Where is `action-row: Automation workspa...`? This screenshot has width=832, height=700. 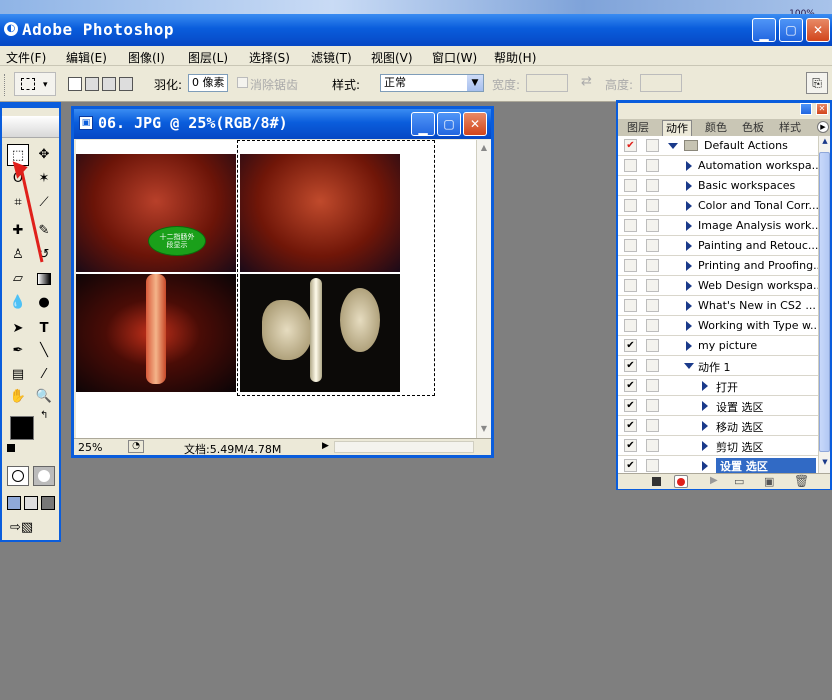 action-row: Automation workspa... is located at coordinates (720, 166).